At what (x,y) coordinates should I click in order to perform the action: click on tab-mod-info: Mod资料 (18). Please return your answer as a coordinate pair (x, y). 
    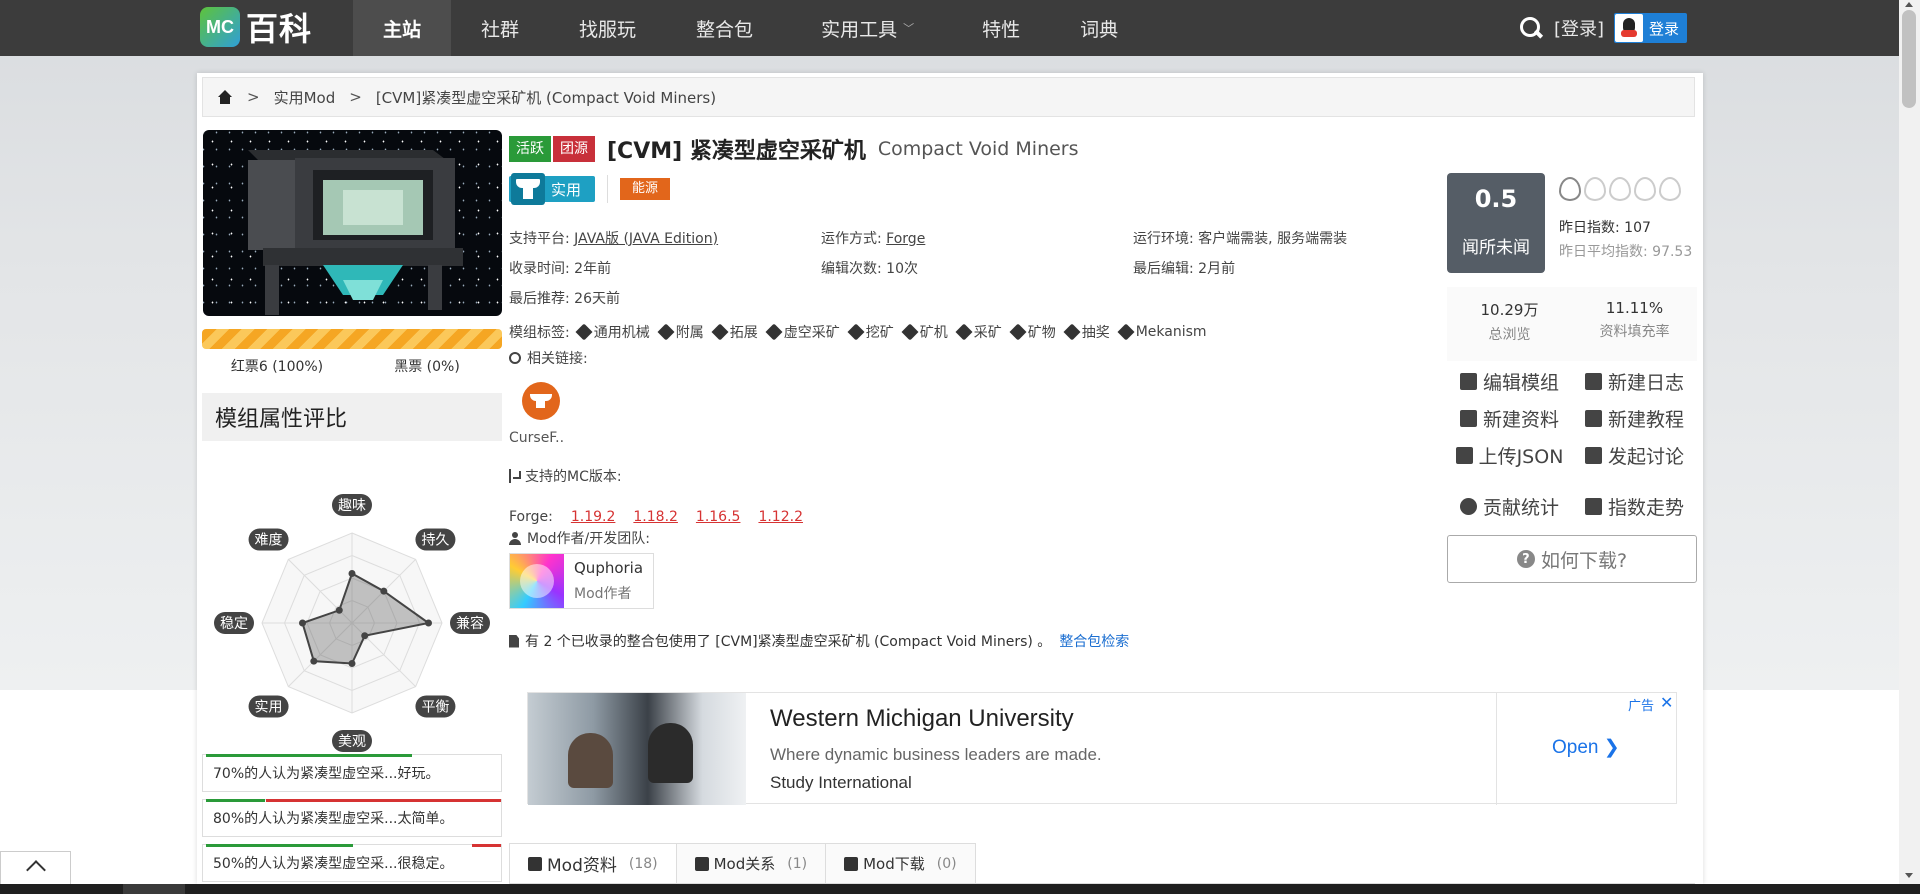
    Looking at the image, I should click on (593, 863).